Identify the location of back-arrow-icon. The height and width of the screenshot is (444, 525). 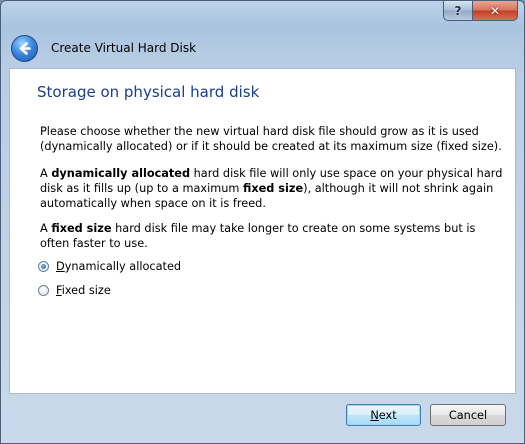
(25, 48).